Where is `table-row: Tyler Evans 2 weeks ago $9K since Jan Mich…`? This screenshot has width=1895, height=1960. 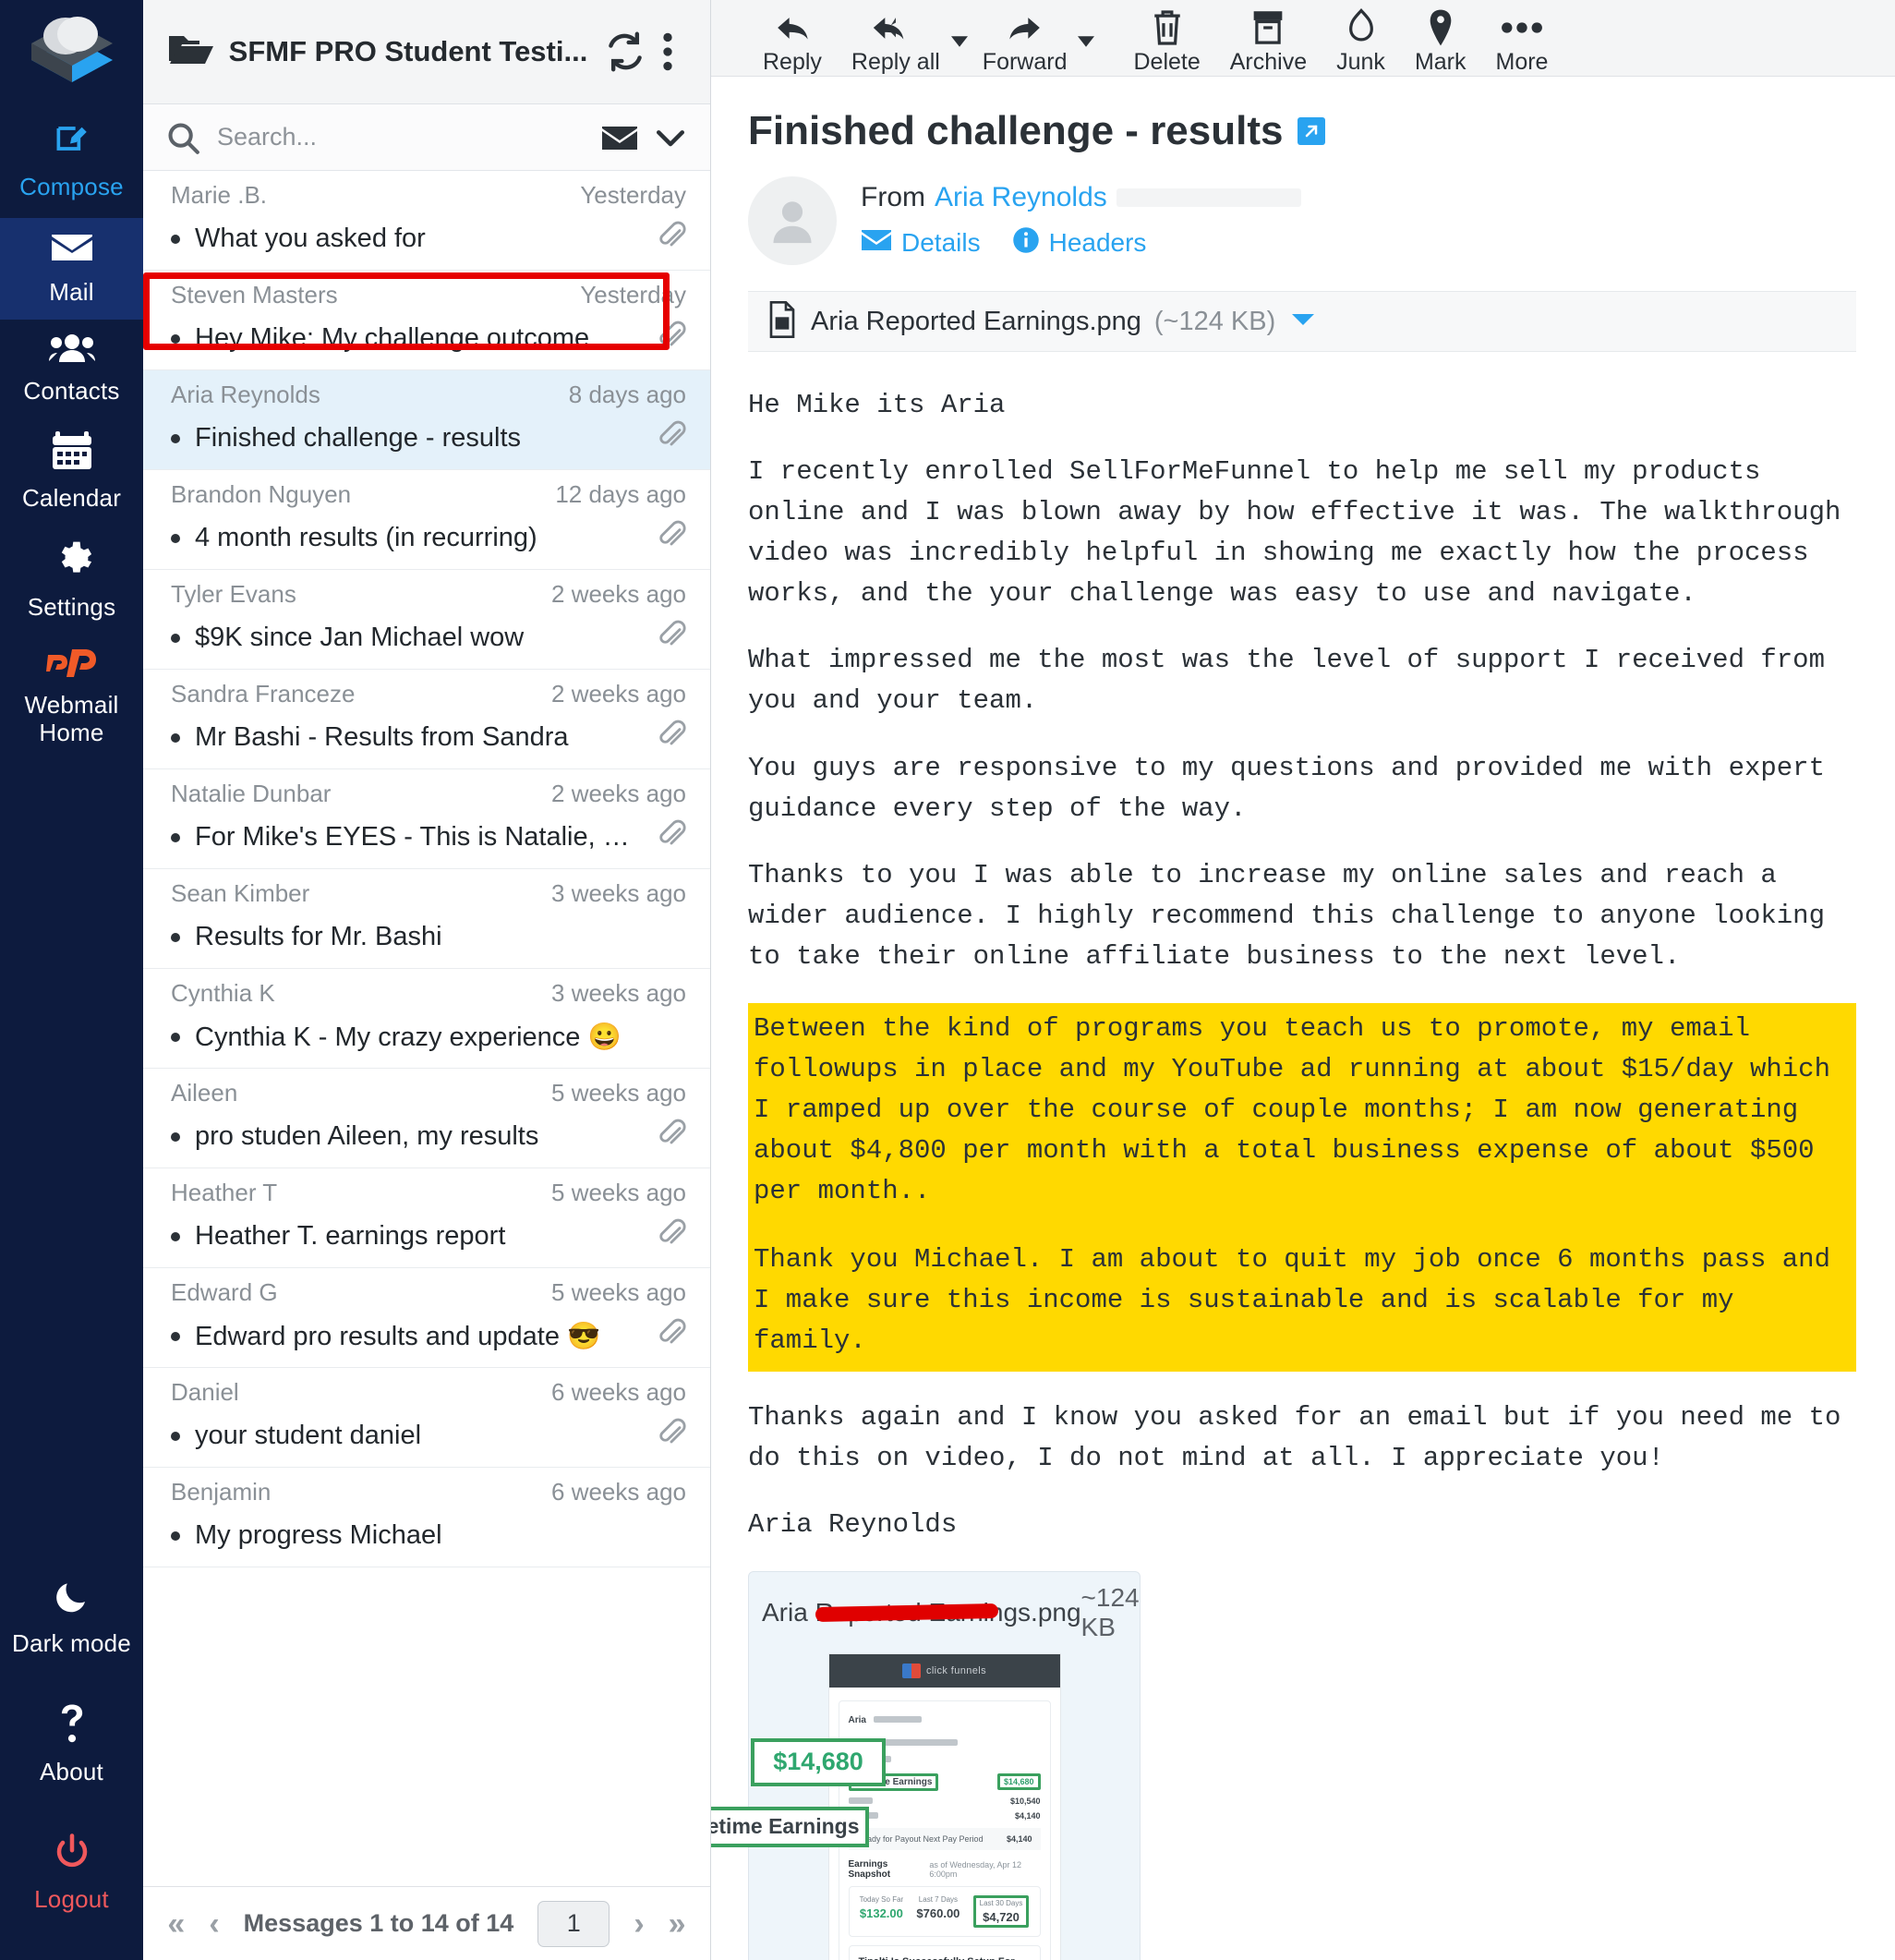 table-row: Tyler Evans 2 weeks ago $9K since Jan Mich… is located at coordinates (426, 620).